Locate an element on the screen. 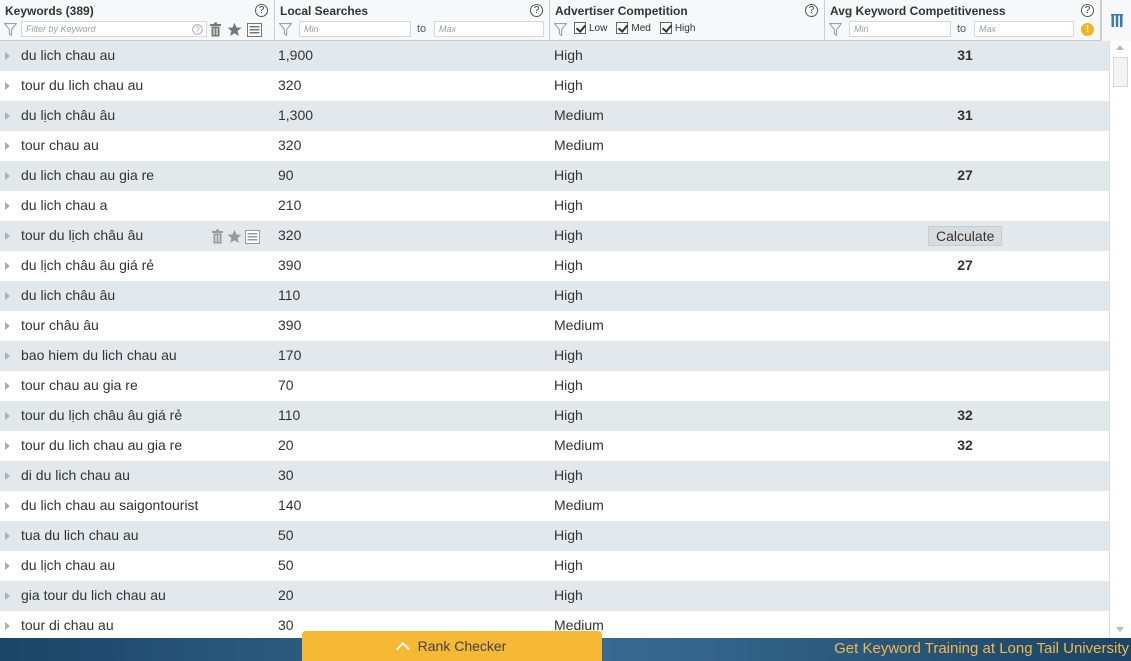  scroll-up-arrow-icon is located at coordinates (1120, 47).